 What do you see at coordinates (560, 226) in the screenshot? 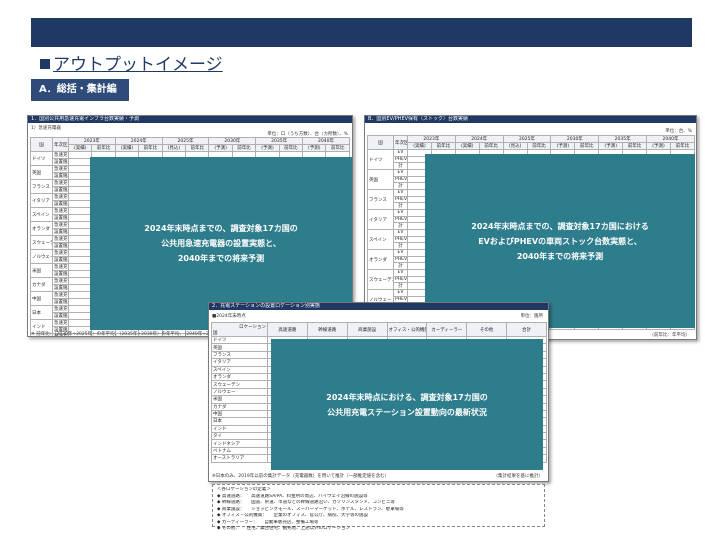
I see `overlay-line: 2024年末時点までの、調査対象17カ国における` at bounding box center [560, 226].